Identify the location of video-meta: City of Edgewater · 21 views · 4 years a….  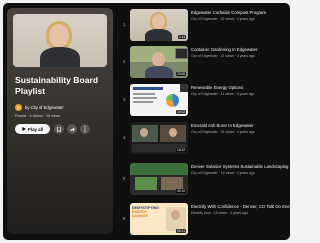
(223, 56).